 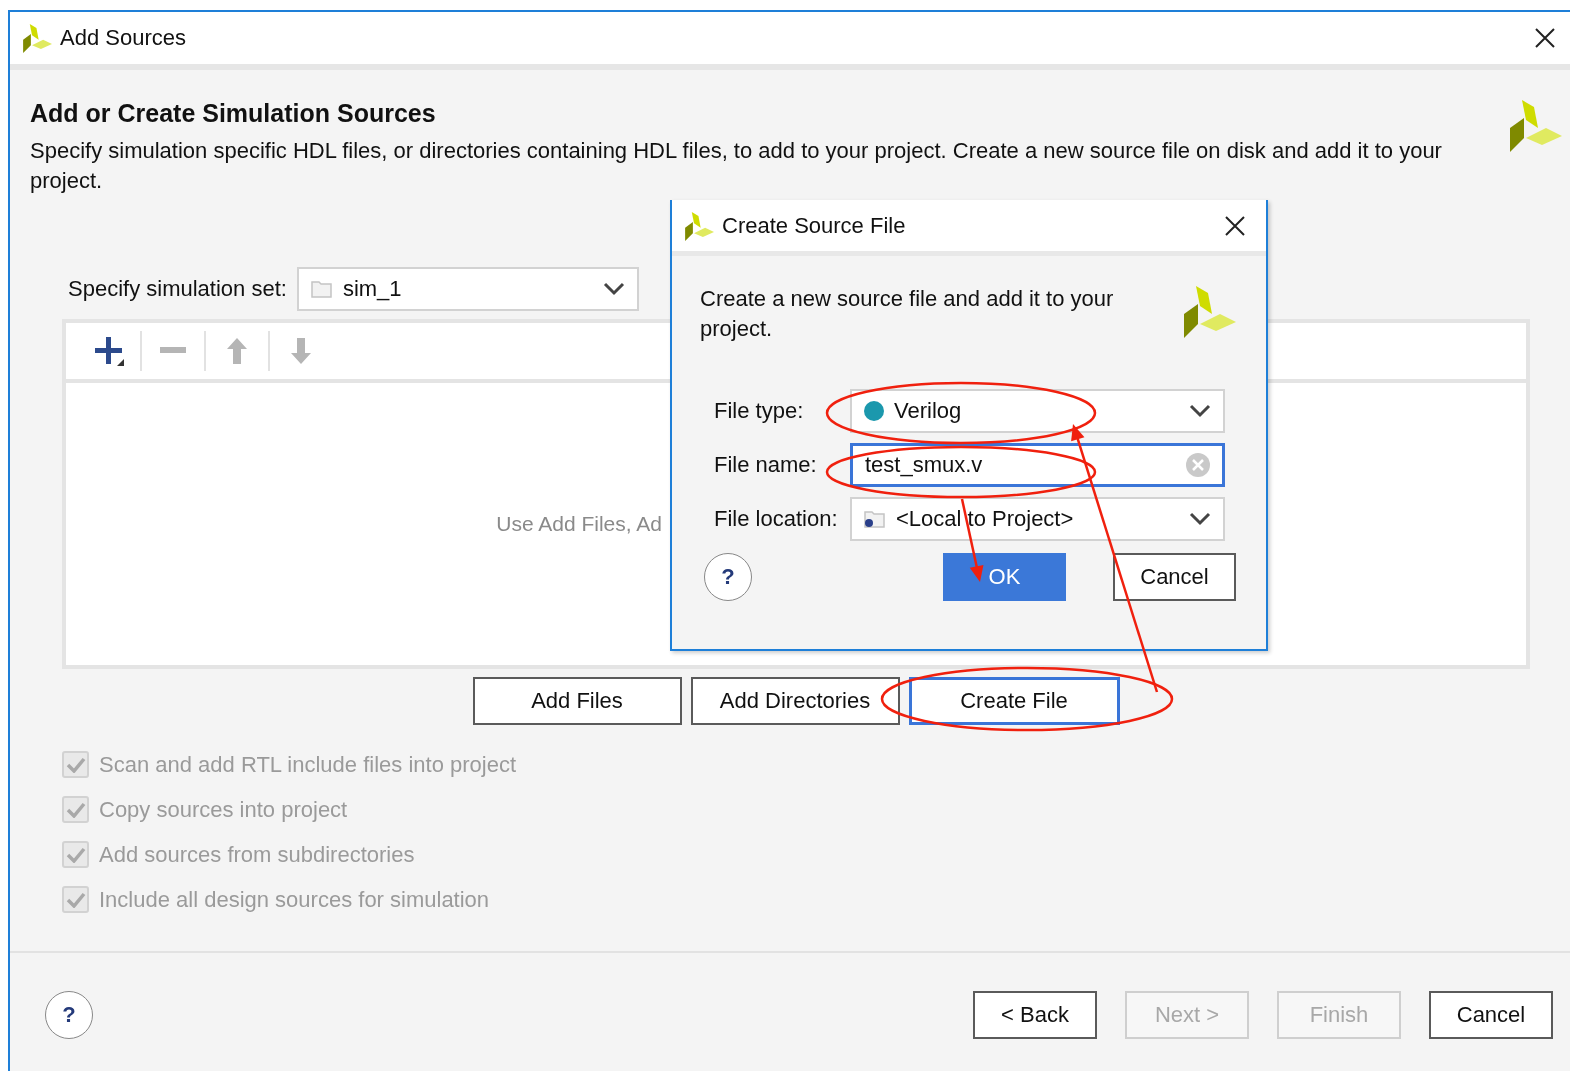 I want to click on field-label: File name:, so click(x=765, y=464).